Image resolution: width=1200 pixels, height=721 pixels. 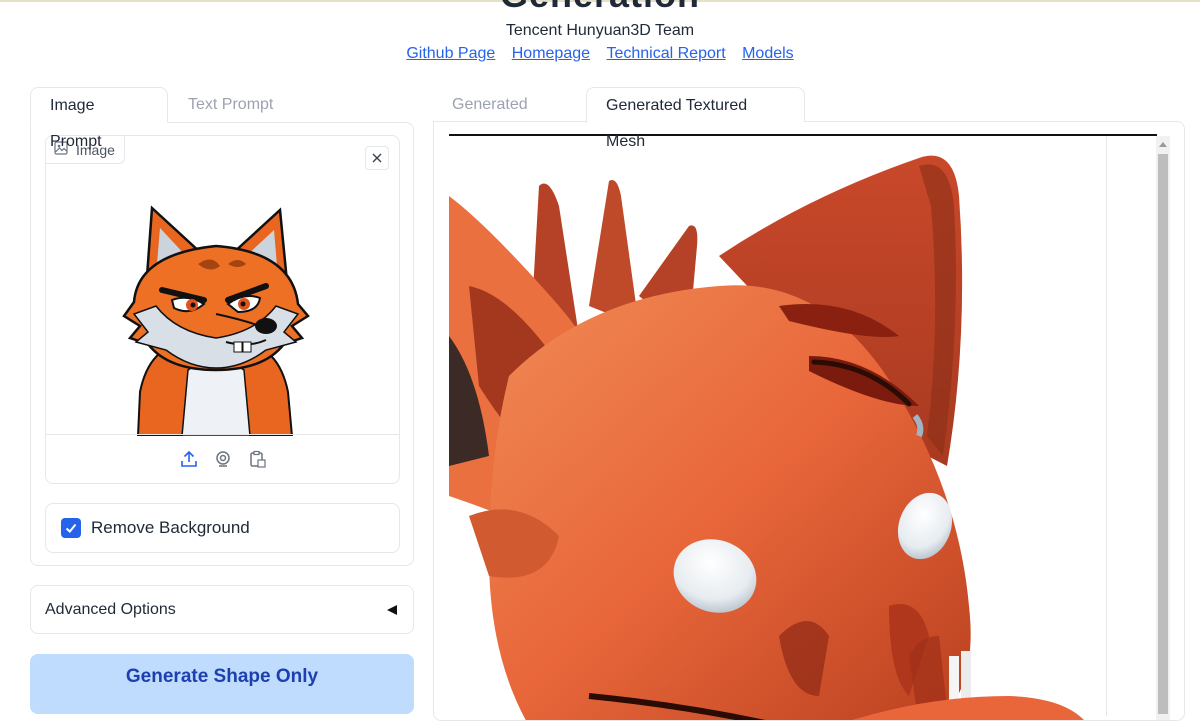 I want to click on remove-background-option: Remove Background, so click(x=222, y=528).